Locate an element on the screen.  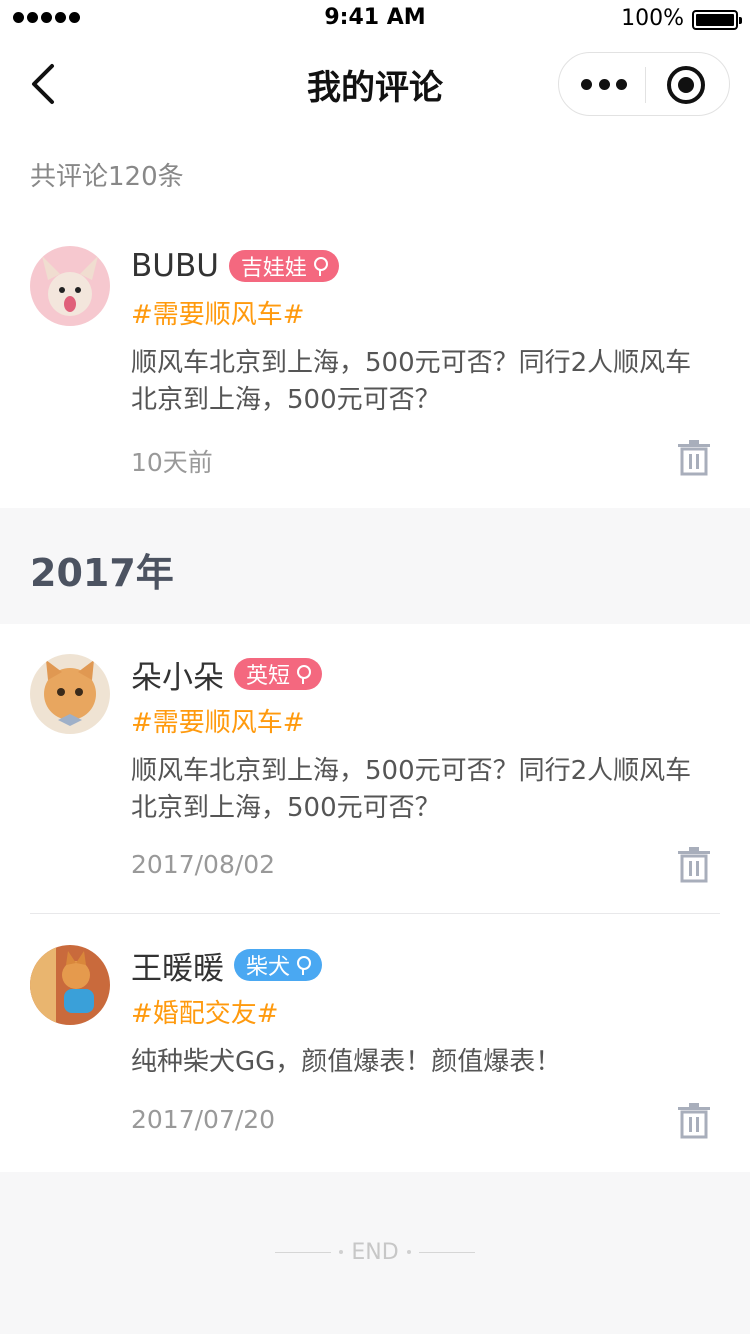
chihuahua-avatar-image is located at coordinates (70, 286).